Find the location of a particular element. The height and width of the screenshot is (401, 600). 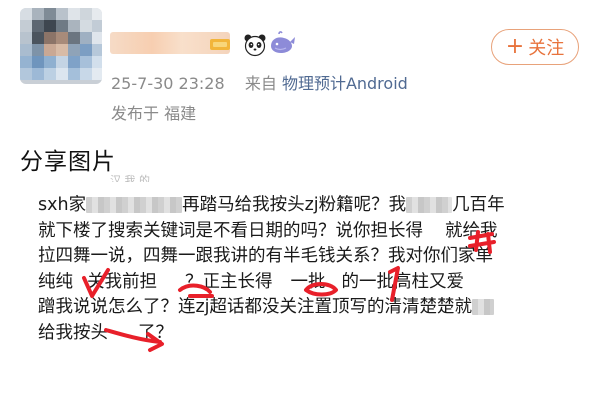

whale-icon is located at coordinates (283, 42).